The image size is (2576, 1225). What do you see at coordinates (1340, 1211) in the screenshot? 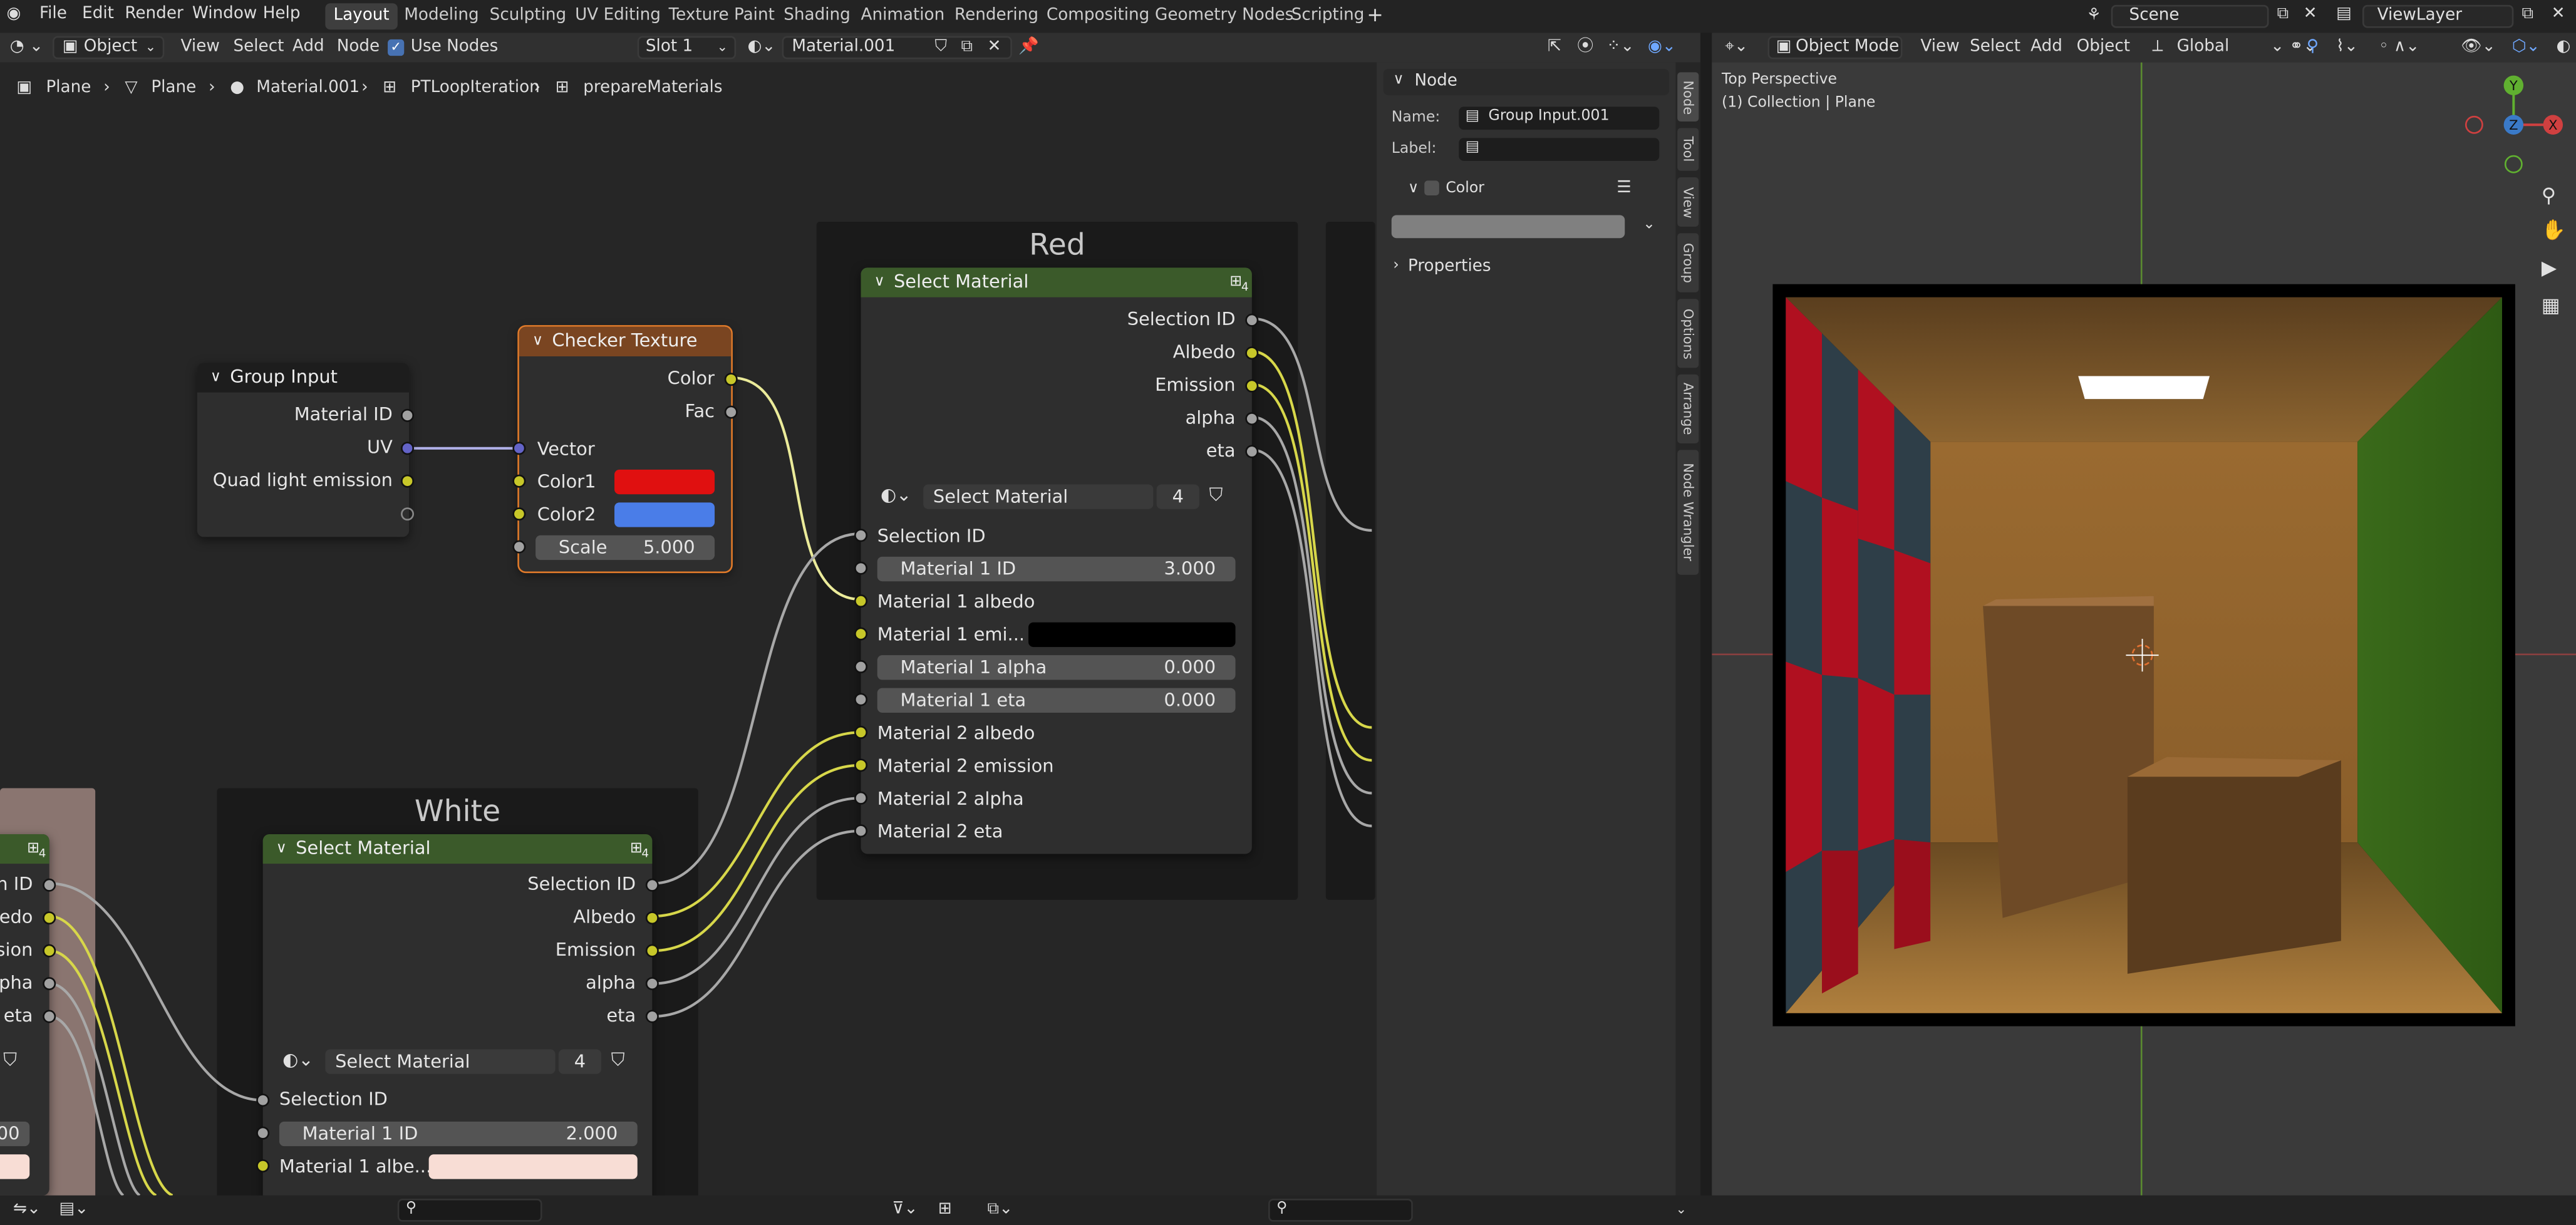
I see `search-input-right: ⚲` at bounding box center [1340, 1211].